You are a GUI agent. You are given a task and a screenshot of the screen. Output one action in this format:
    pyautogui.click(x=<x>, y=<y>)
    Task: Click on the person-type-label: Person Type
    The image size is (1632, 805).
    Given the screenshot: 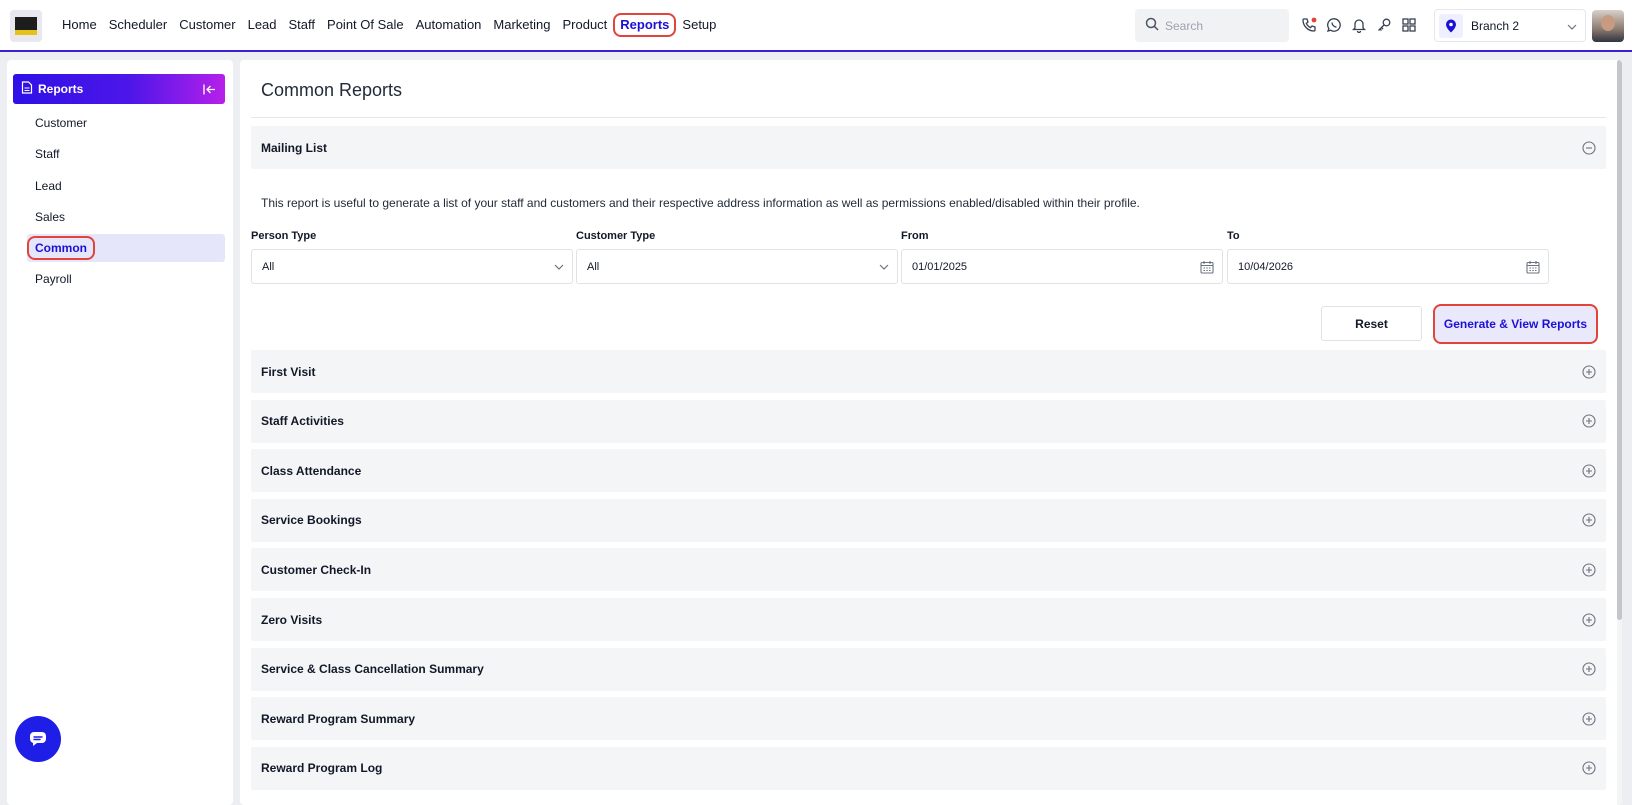 What is the action you would take?
    pyautogui.click(x=284, y=236)
    